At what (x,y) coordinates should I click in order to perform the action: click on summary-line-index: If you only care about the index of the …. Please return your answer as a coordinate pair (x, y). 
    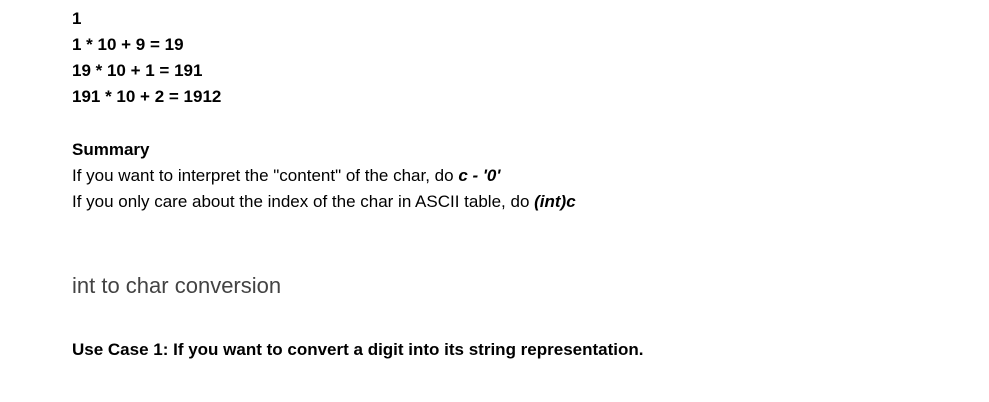
    Looking at the image, I should click on (324, 202).